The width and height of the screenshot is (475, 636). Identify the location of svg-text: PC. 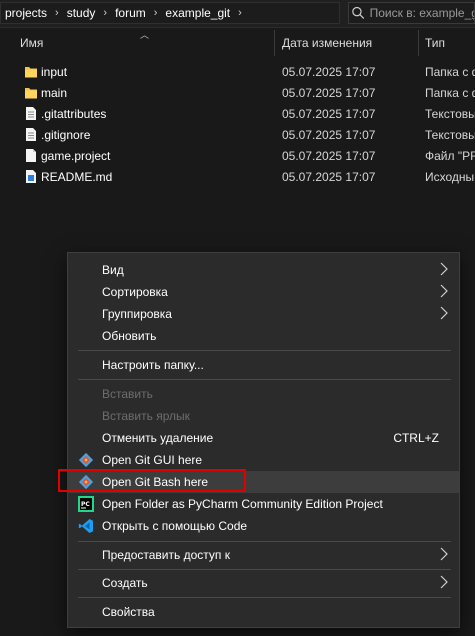
(85, 504).